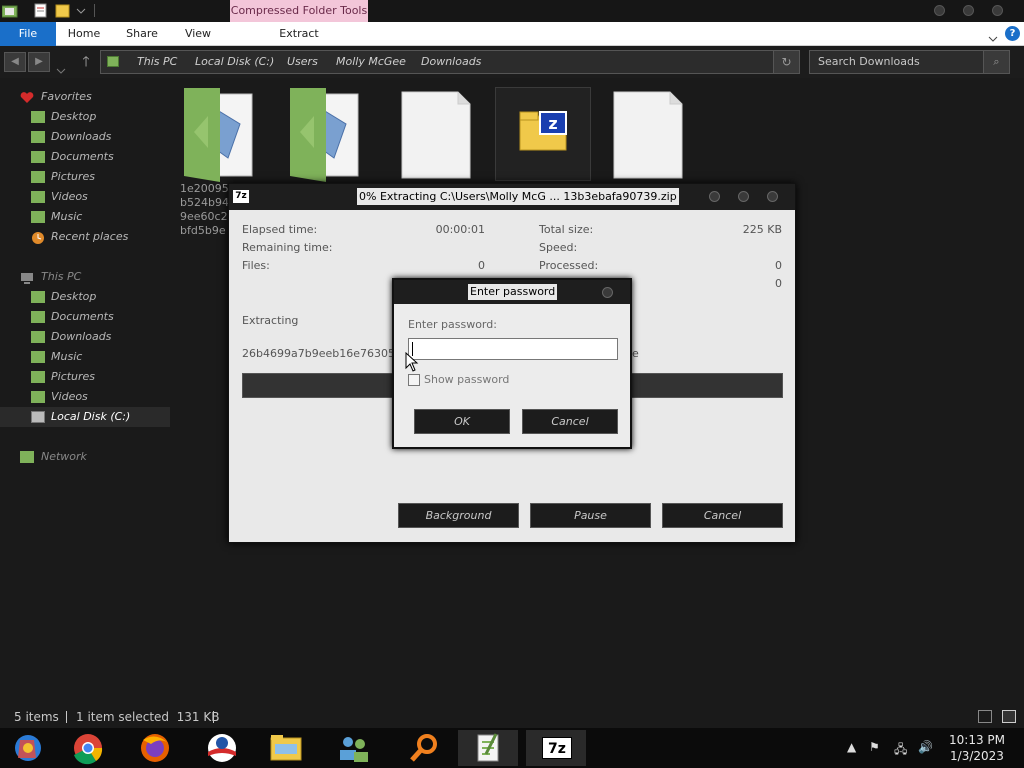 This screenshot has width=1024, height=768. Describe the element at coordinates (1009, 716) in the screenshot. I see `large-icons-view-icon` at that location.